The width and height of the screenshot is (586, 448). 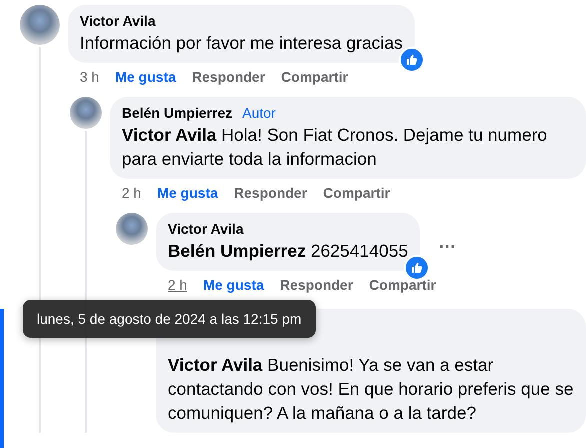 What do you see at coordinates (371, 389) in the screenshot?
I see `comment-text: Victor Avila Buenisimo! Ya se van a estar contactando con vos! En que horario preferis que se comuniquen? A la mañana o a la tarde?` at bounding box center [371, 389].